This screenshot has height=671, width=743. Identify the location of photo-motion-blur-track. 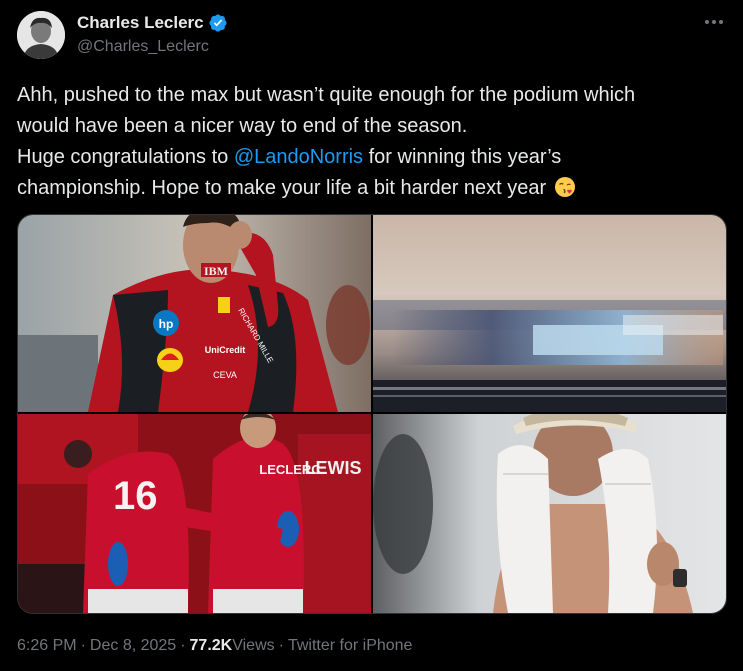
(549, 313).